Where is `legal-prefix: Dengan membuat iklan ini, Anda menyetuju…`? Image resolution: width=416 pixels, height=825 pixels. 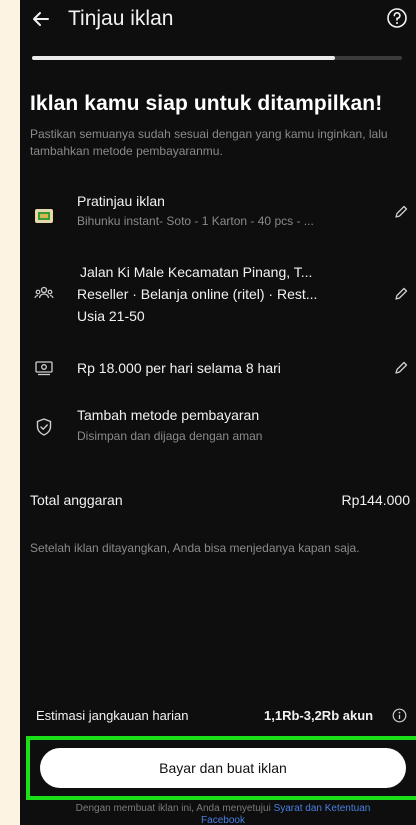 legal-prefix: Dengan membuat iklan ini, Anda menyetuju… is located at coordinates (173, 808).